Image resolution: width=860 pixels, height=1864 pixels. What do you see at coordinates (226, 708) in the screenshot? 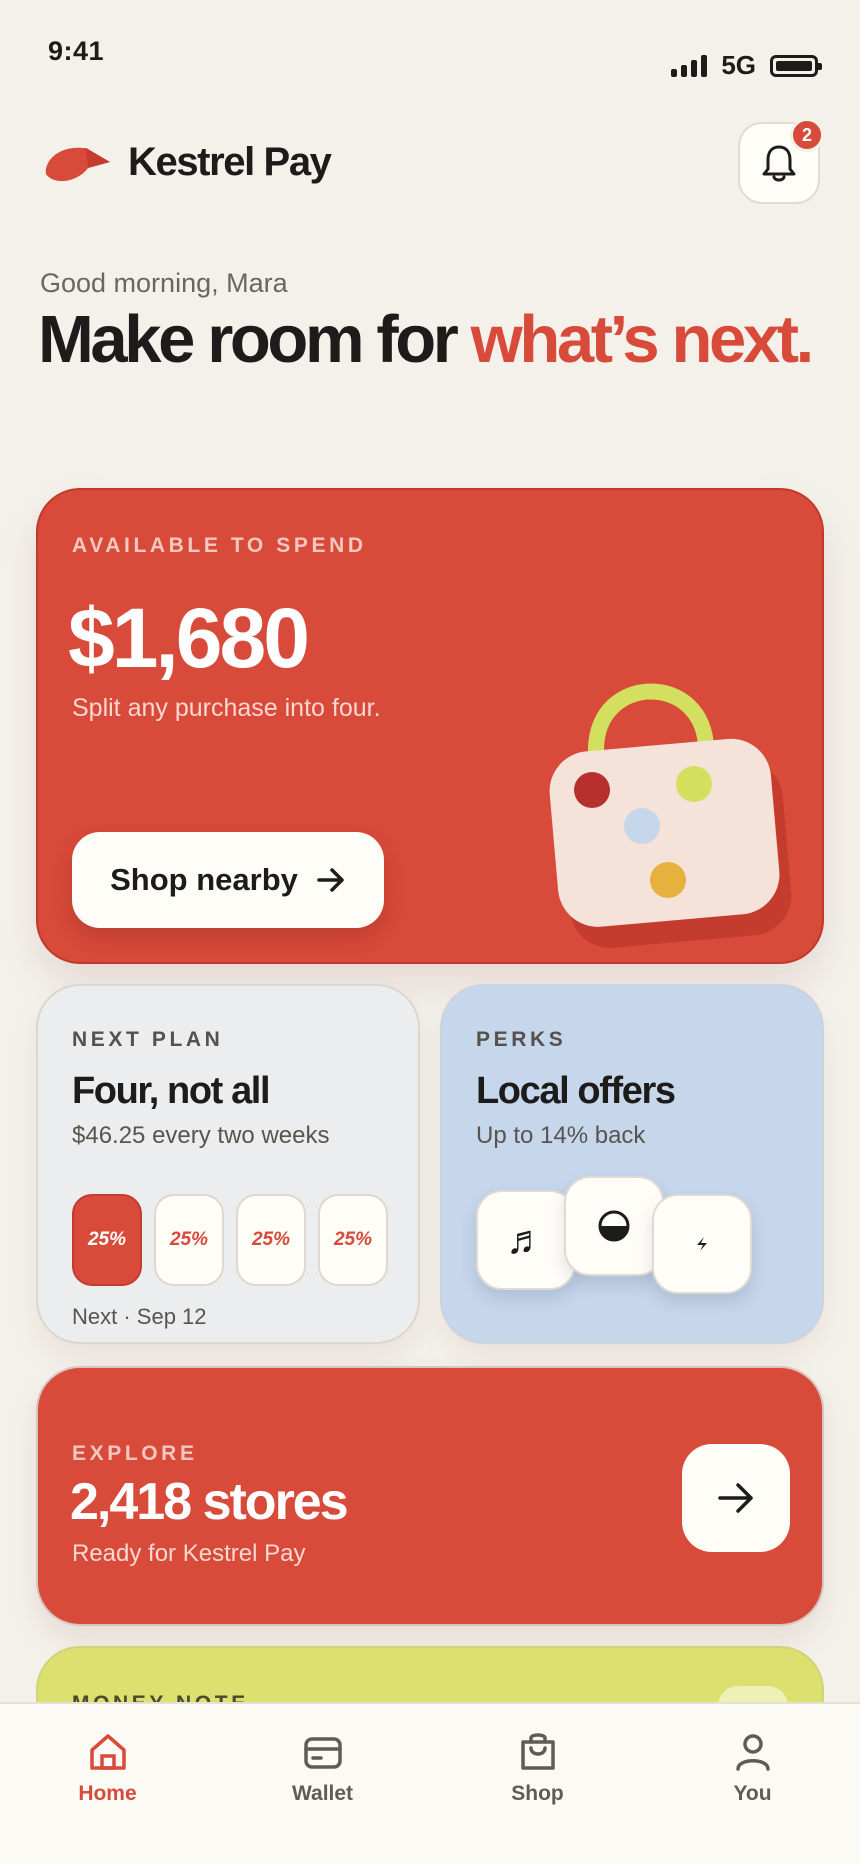
I see `hero-subtitle: Split any purchase into four.` at bounding box center [226, 708].